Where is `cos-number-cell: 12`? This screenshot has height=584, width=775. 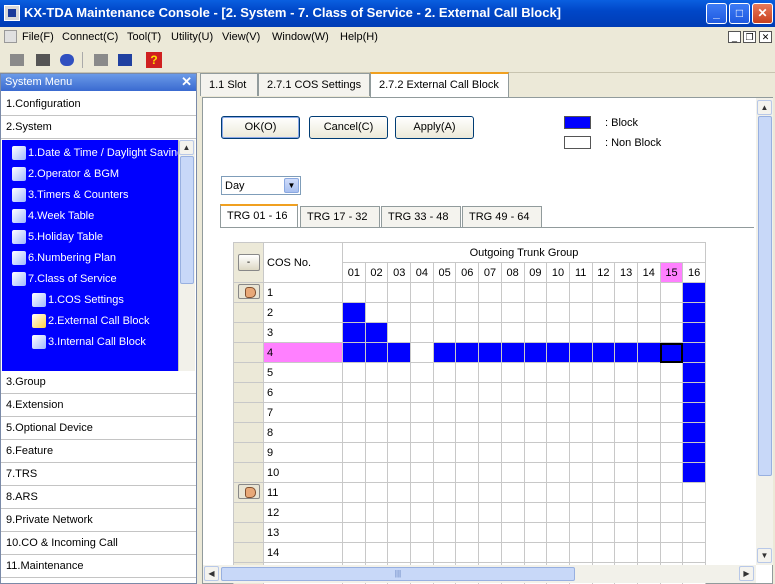
cos-number-cell: 12 is located at coordinates (303, 512).